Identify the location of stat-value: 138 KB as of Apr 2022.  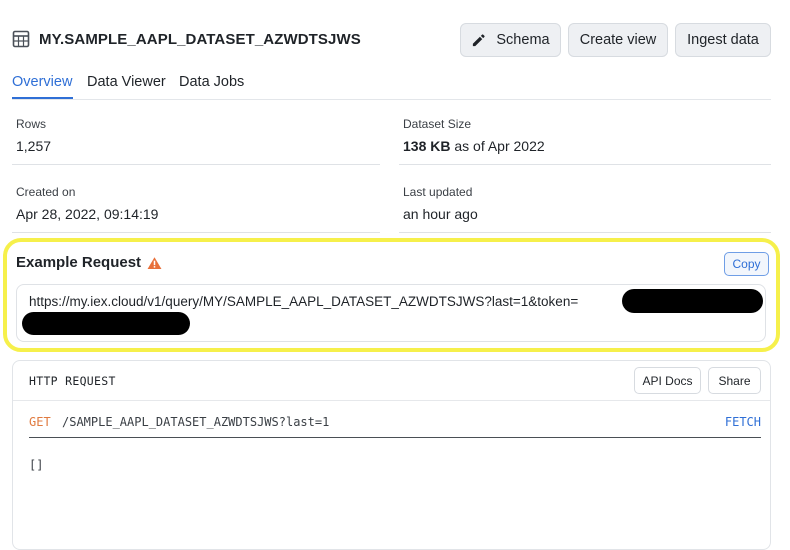
(474, 146).